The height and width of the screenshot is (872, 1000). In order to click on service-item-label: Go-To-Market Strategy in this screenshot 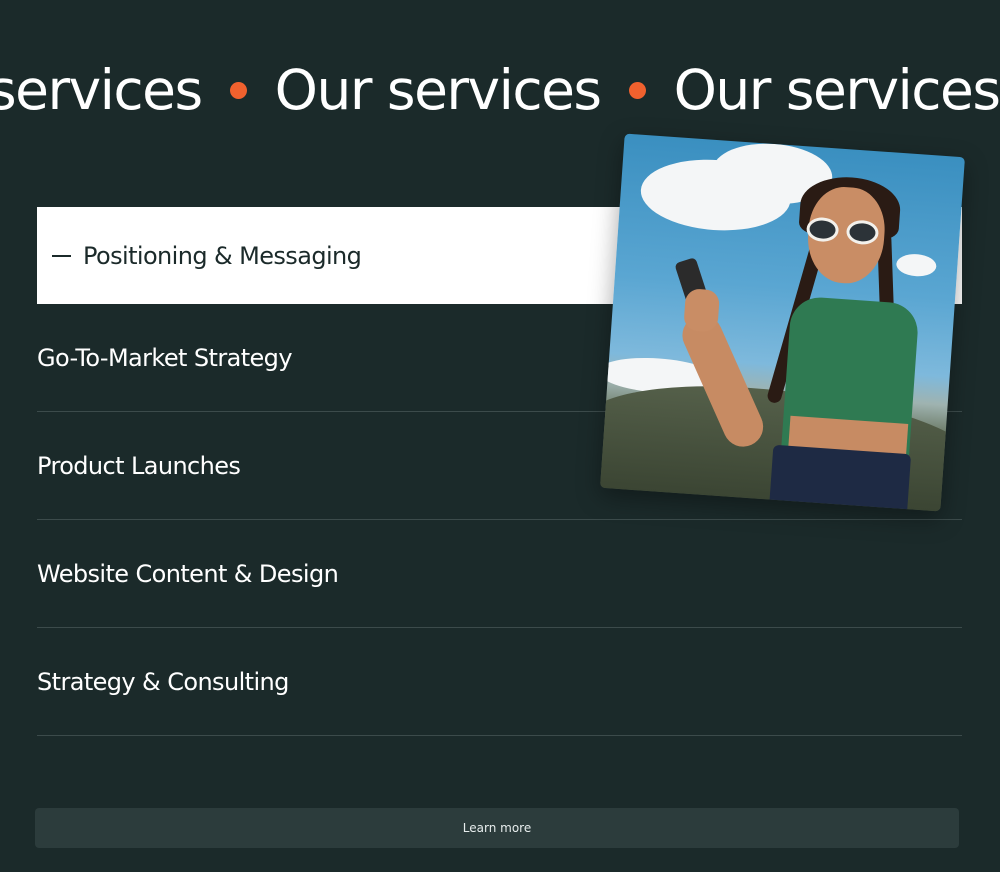, I will do `click(165, 357)`.